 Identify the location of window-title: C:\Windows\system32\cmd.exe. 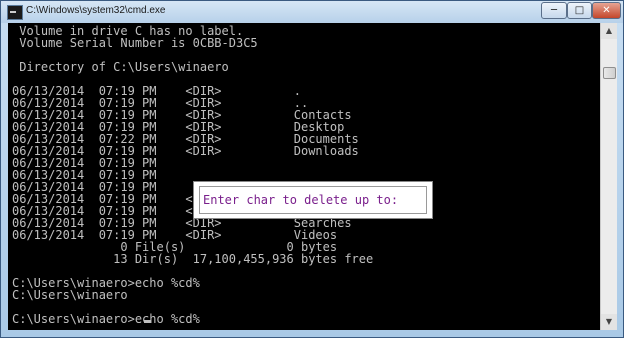
(96, 10).